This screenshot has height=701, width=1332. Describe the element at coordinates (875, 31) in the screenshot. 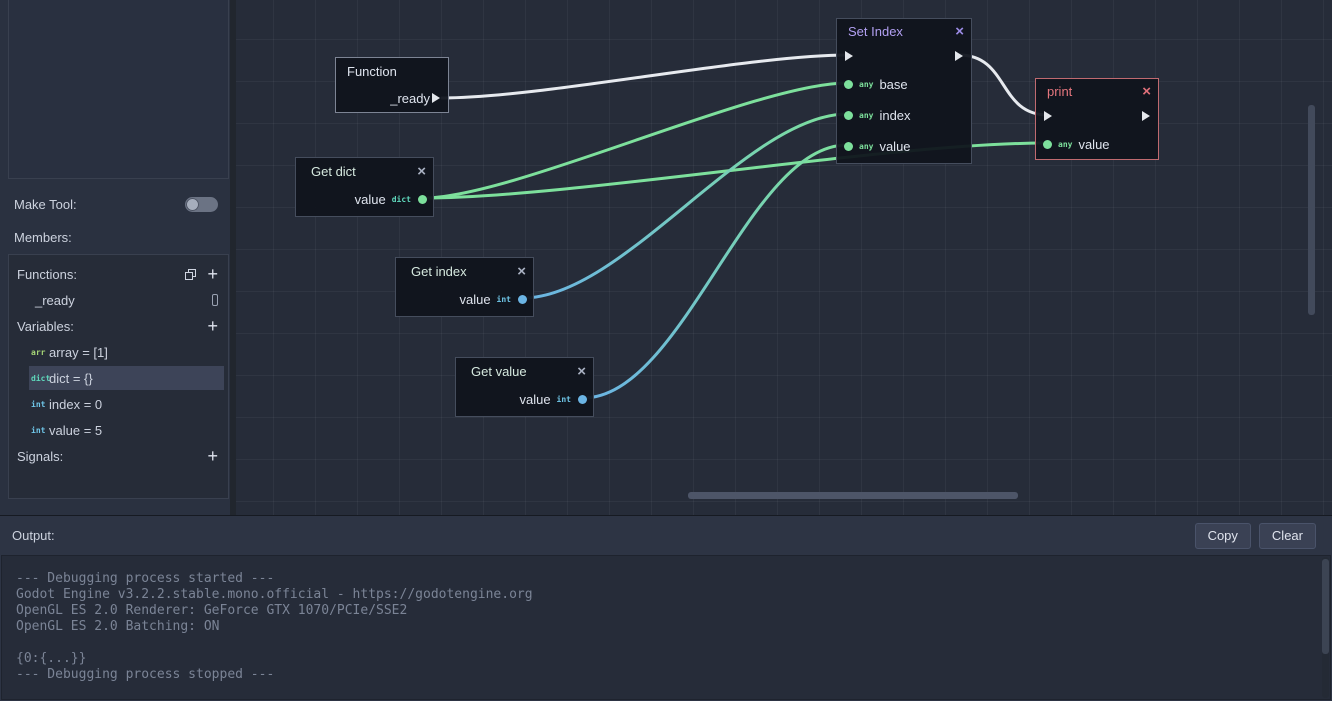

I see `node-title: Set Index` at that location.